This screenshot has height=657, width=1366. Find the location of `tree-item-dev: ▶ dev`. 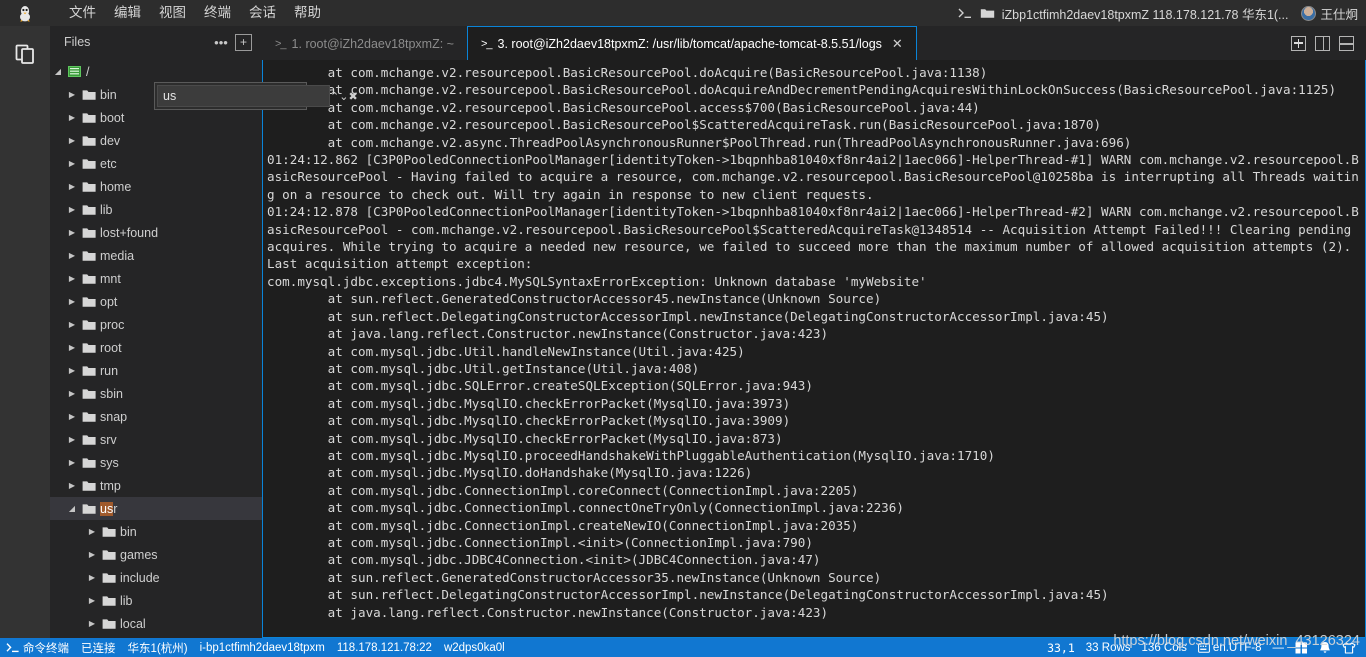

tree-item-dev: ▶ dev is located at coordinates (156, 140).